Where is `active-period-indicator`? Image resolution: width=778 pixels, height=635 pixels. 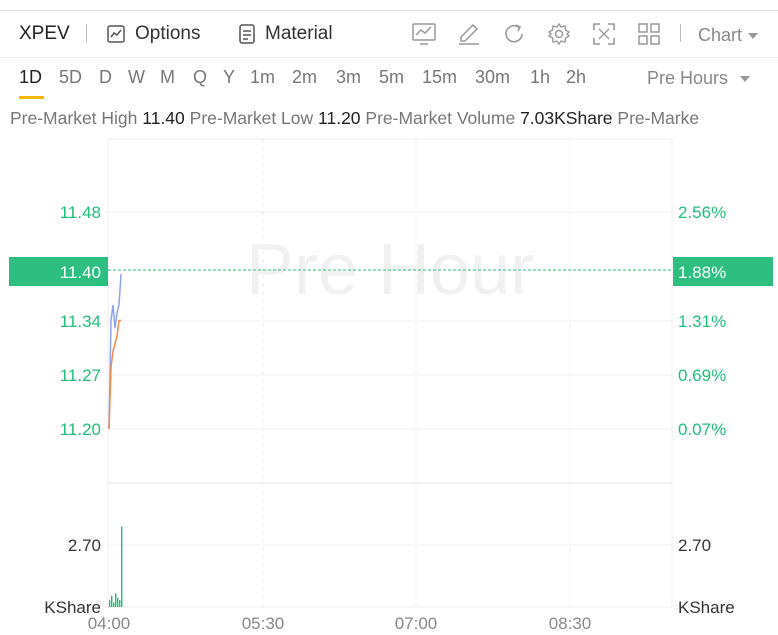
active-period-indicator is located at coordinates (31, 97).